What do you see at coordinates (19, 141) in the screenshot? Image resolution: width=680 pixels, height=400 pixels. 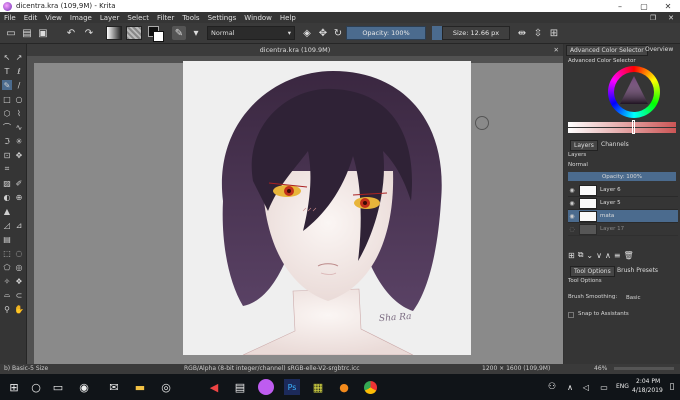 I see `multibrush-icon: ✳` at bounding box center [19, 141].